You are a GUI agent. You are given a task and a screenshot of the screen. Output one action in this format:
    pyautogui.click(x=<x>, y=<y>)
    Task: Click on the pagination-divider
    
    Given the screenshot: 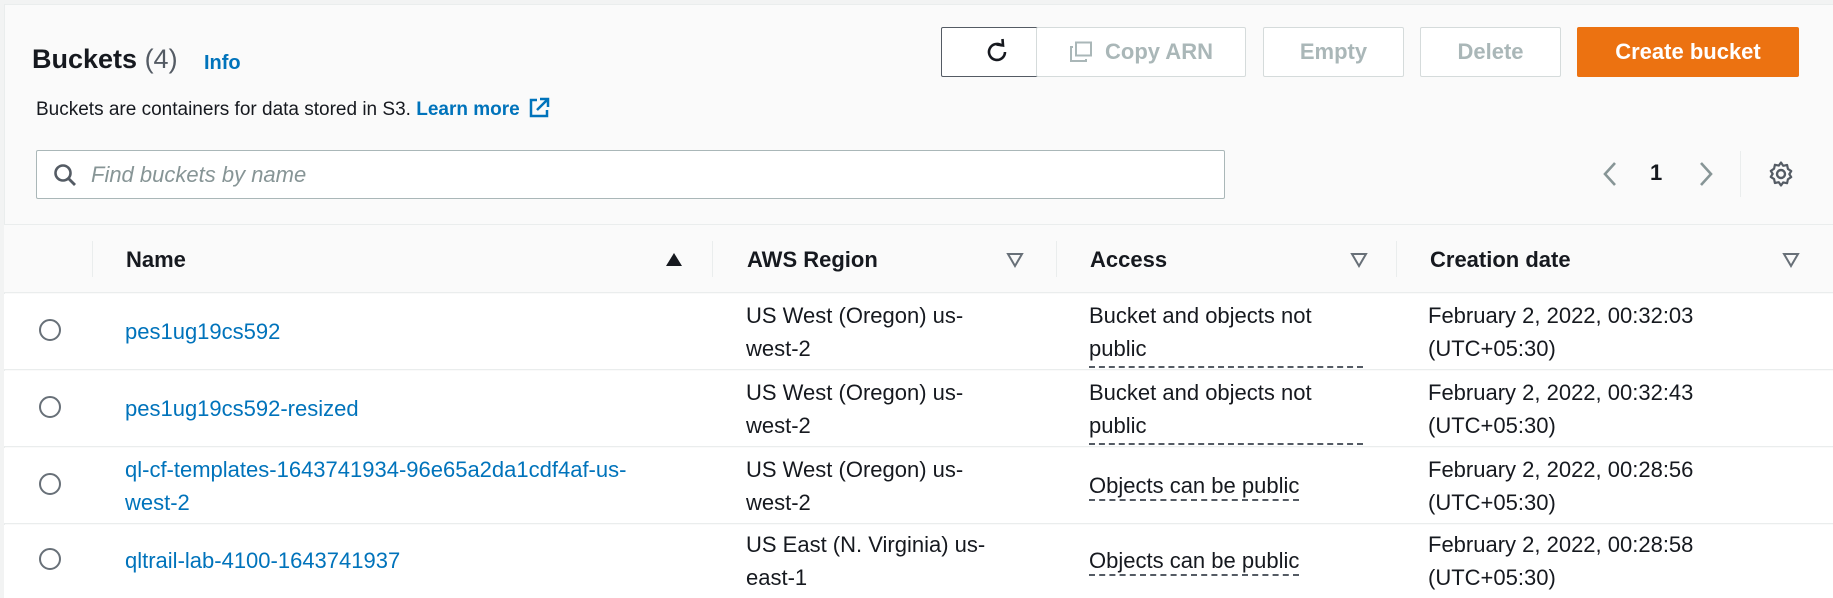 What is the action you would take?
    pyautogui.click(x=1740, y=174)
    